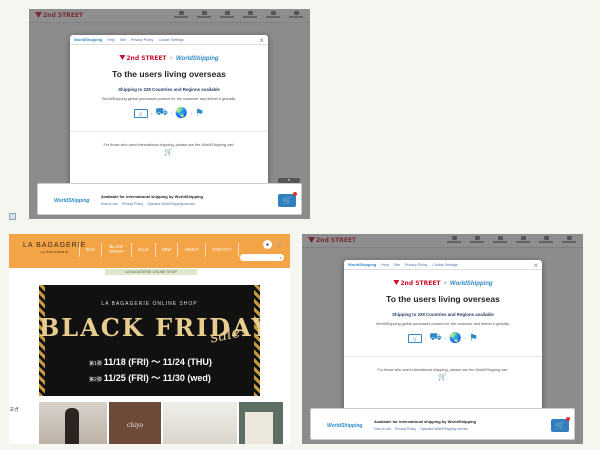  I want to click on photo-model, so click(73, 423).